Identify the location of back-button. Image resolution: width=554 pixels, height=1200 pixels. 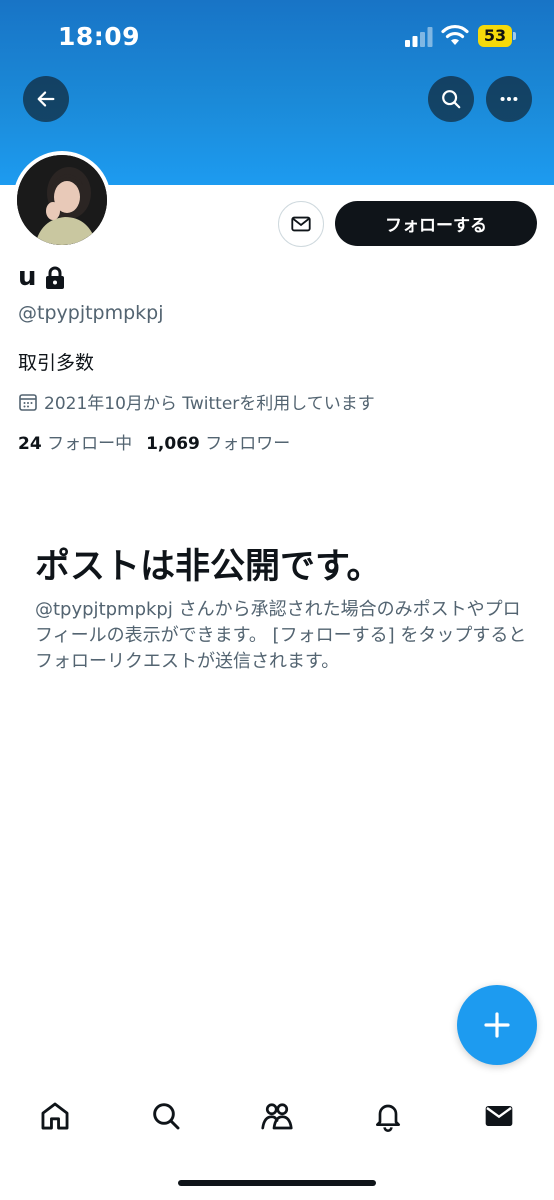
(46, 99).